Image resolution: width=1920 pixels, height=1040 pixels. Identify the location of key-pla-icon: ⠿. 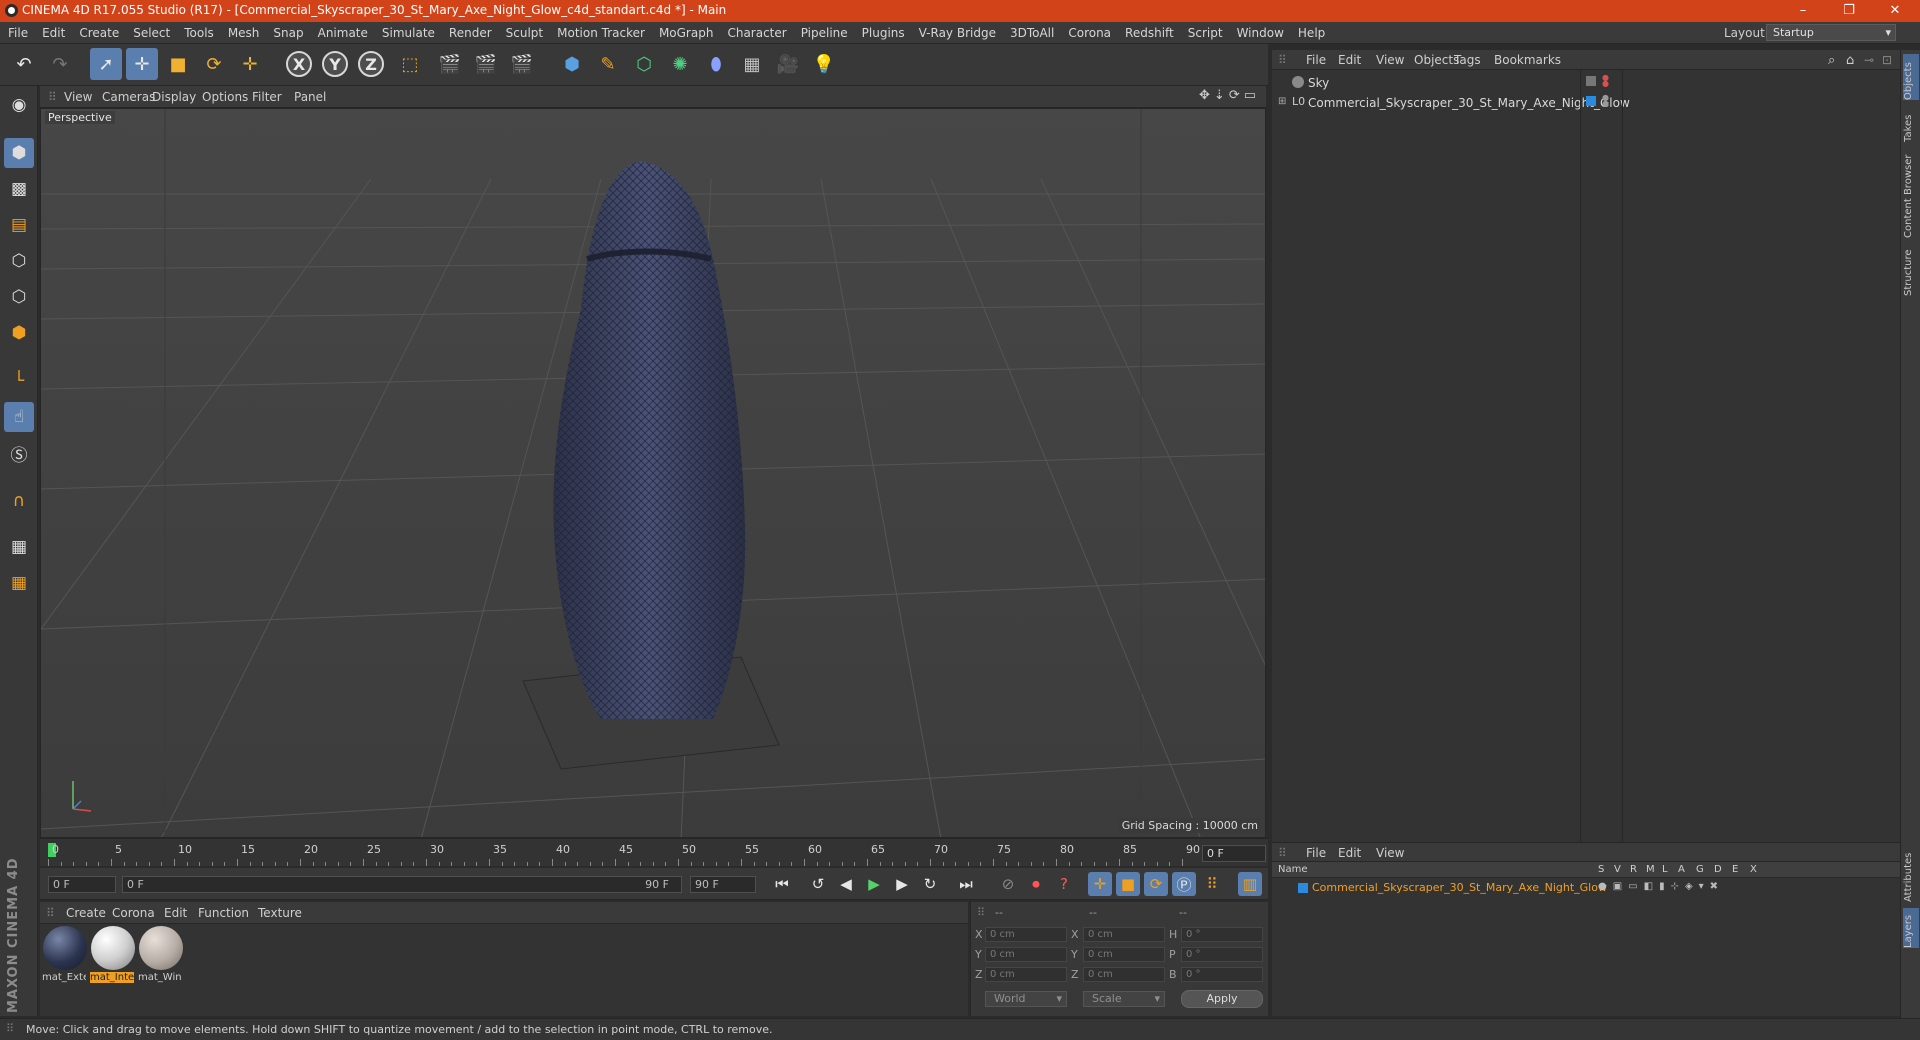
(1212, 884).